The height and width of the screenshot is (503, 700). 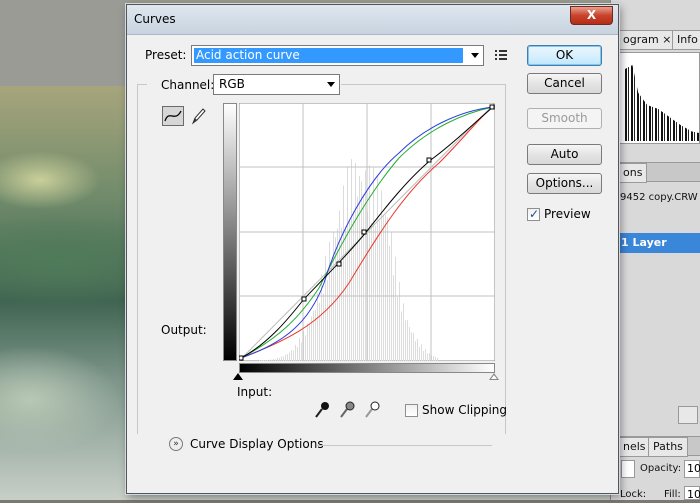 What do you see at coordinates (660, 468) in the screenshot?
I see `opacity-label: Opacity:` at bounding box center [660, 468].